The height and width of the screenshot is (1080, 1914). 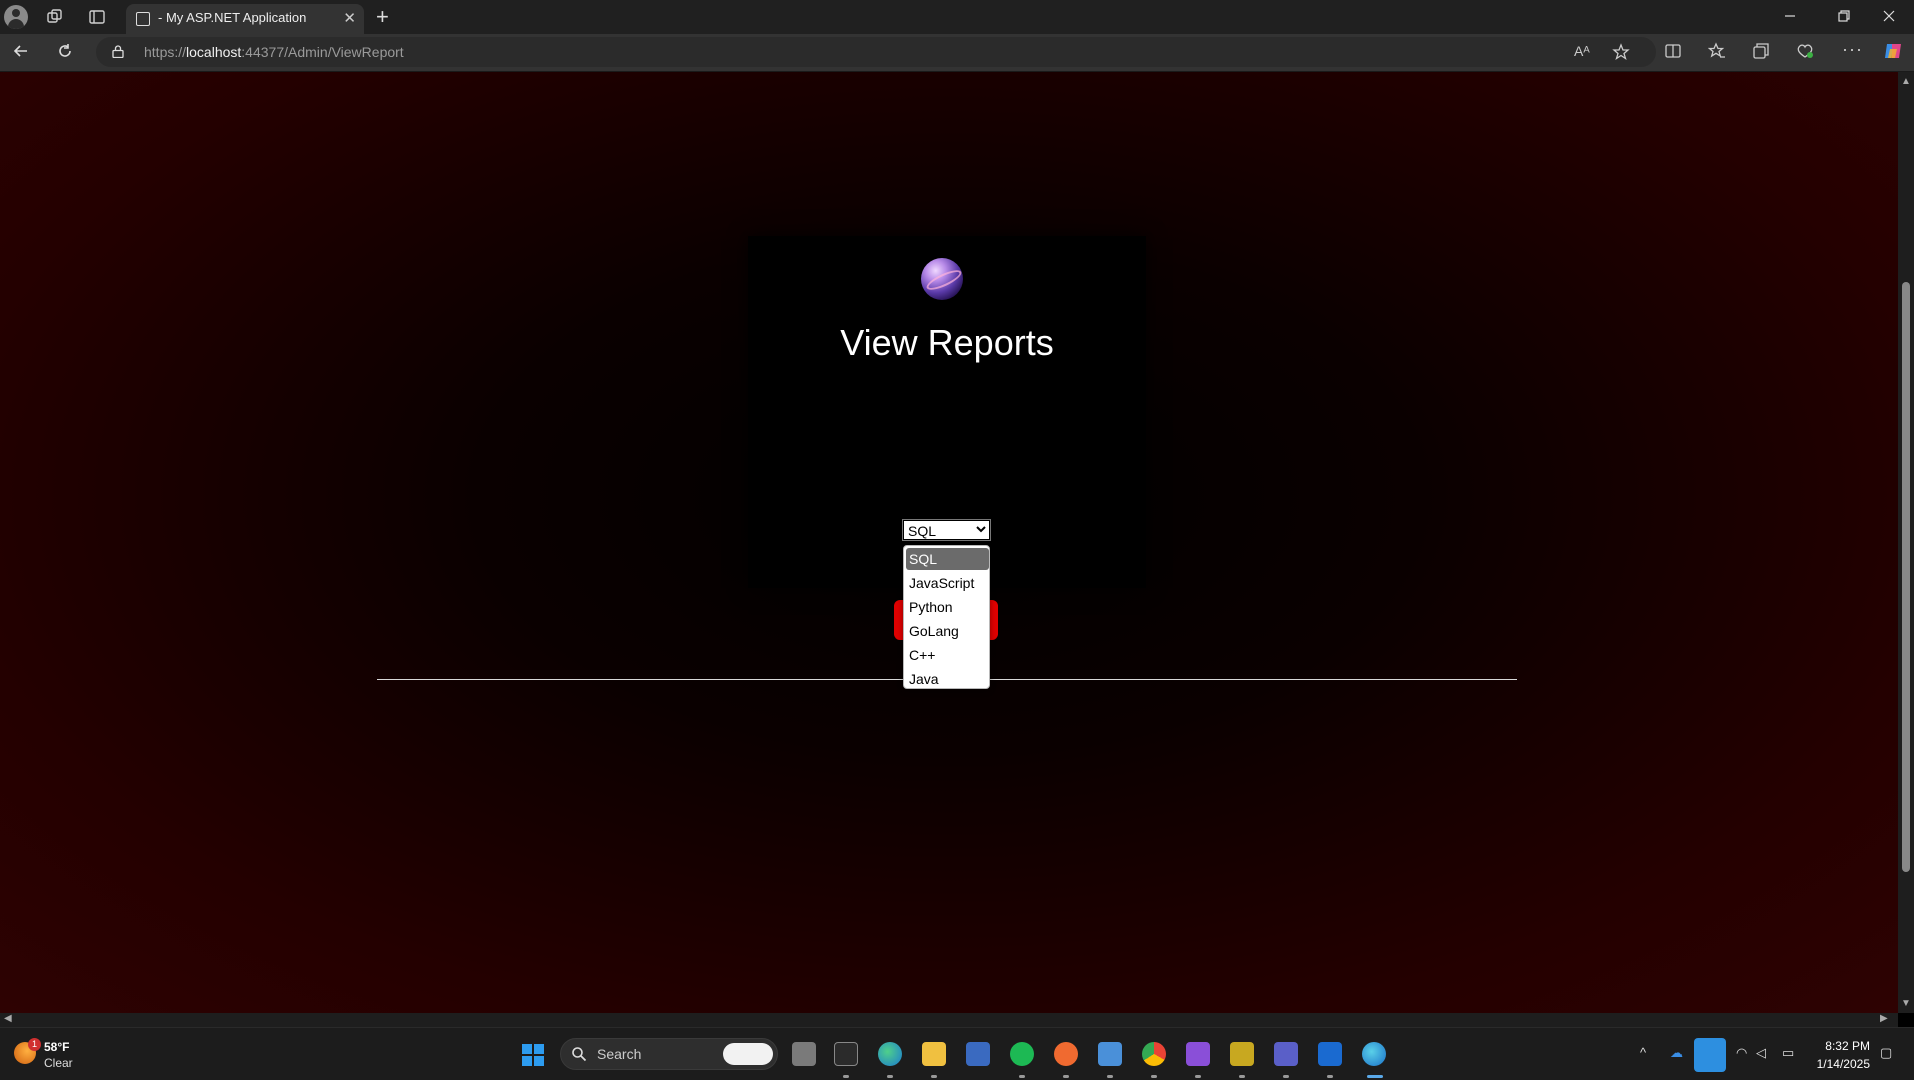 I want to click on browser-essentials-icon, so click(x=1805, y=51).